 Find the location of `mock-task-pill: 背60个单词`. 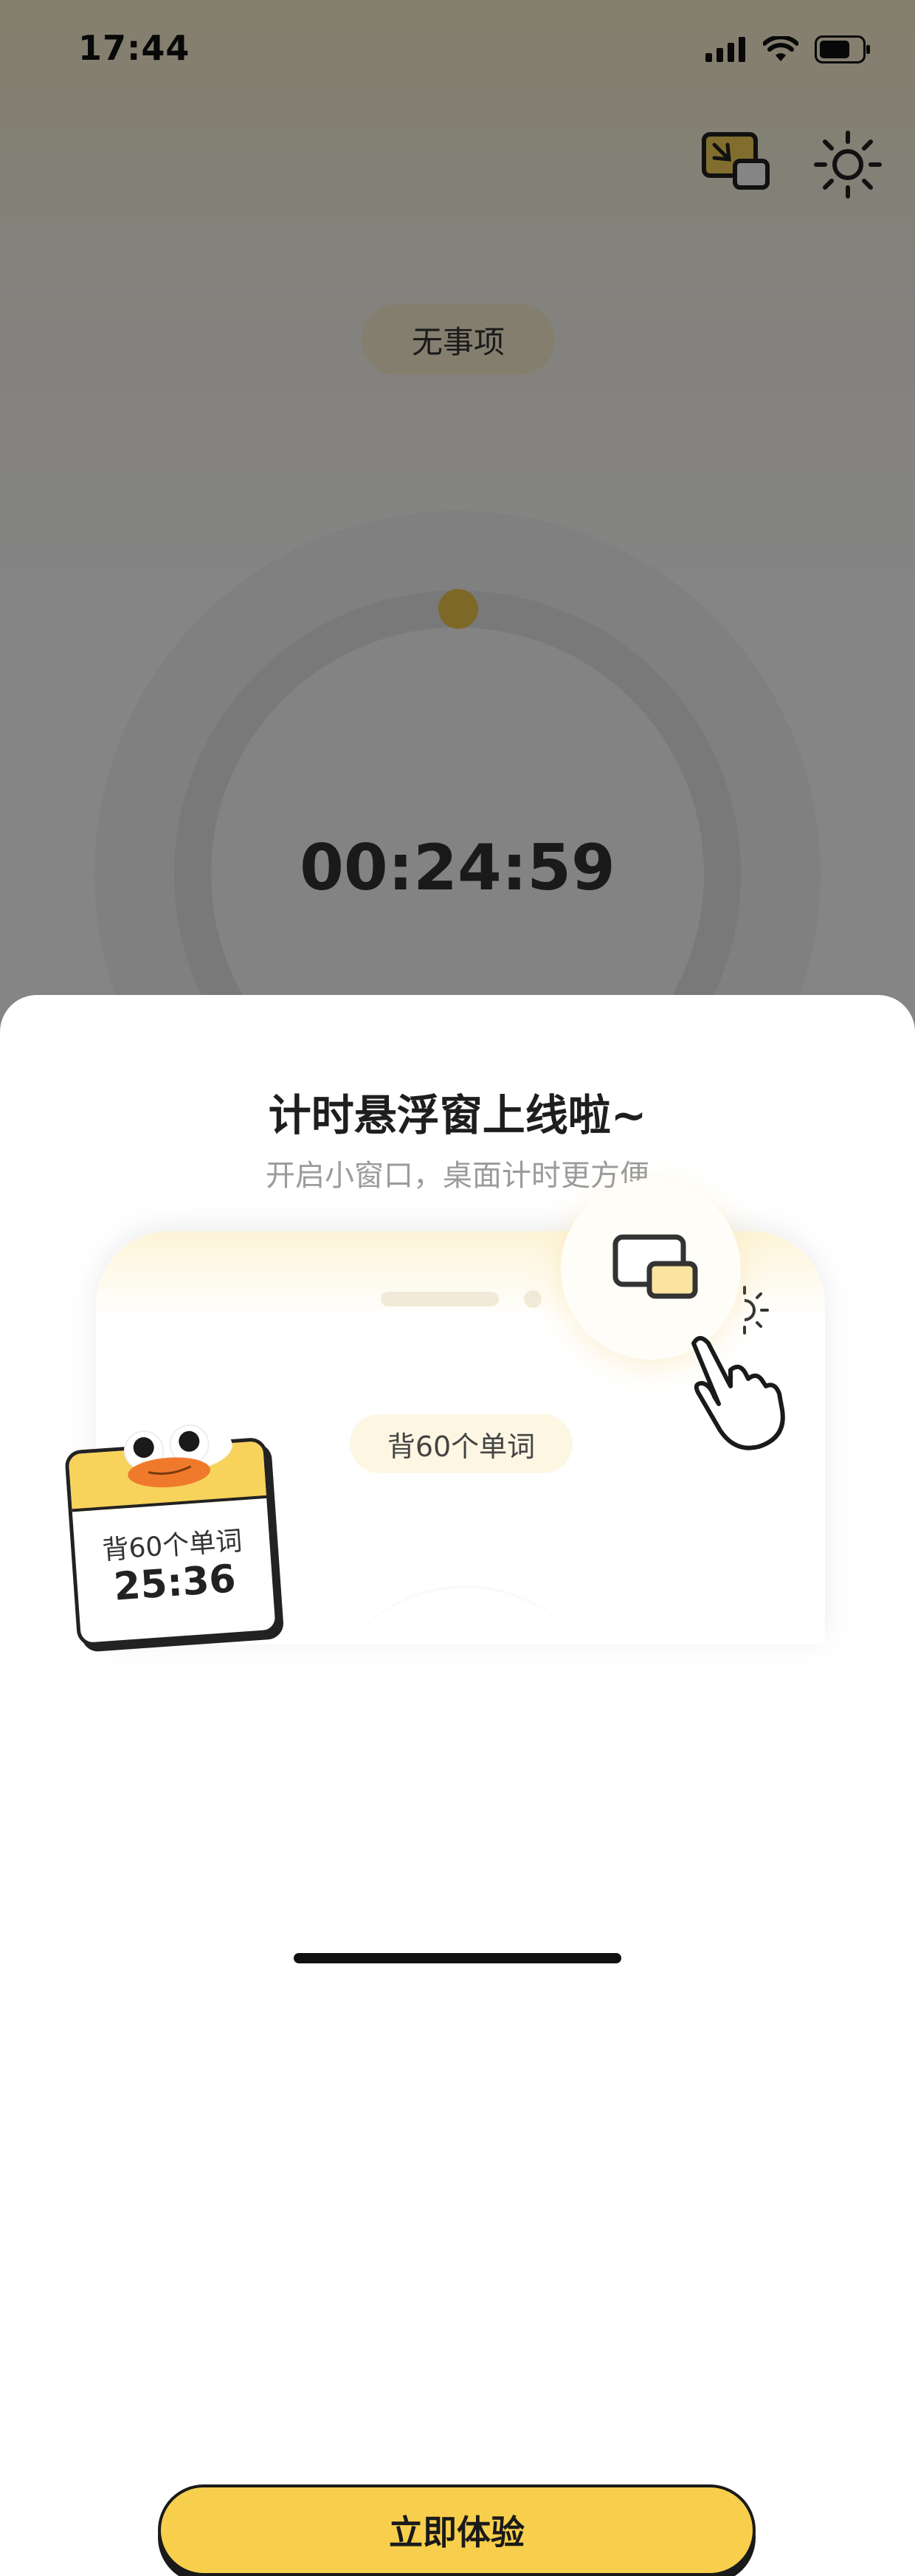

mock-task-pill: 背60个单词 is located at coordinates (461, 1443).